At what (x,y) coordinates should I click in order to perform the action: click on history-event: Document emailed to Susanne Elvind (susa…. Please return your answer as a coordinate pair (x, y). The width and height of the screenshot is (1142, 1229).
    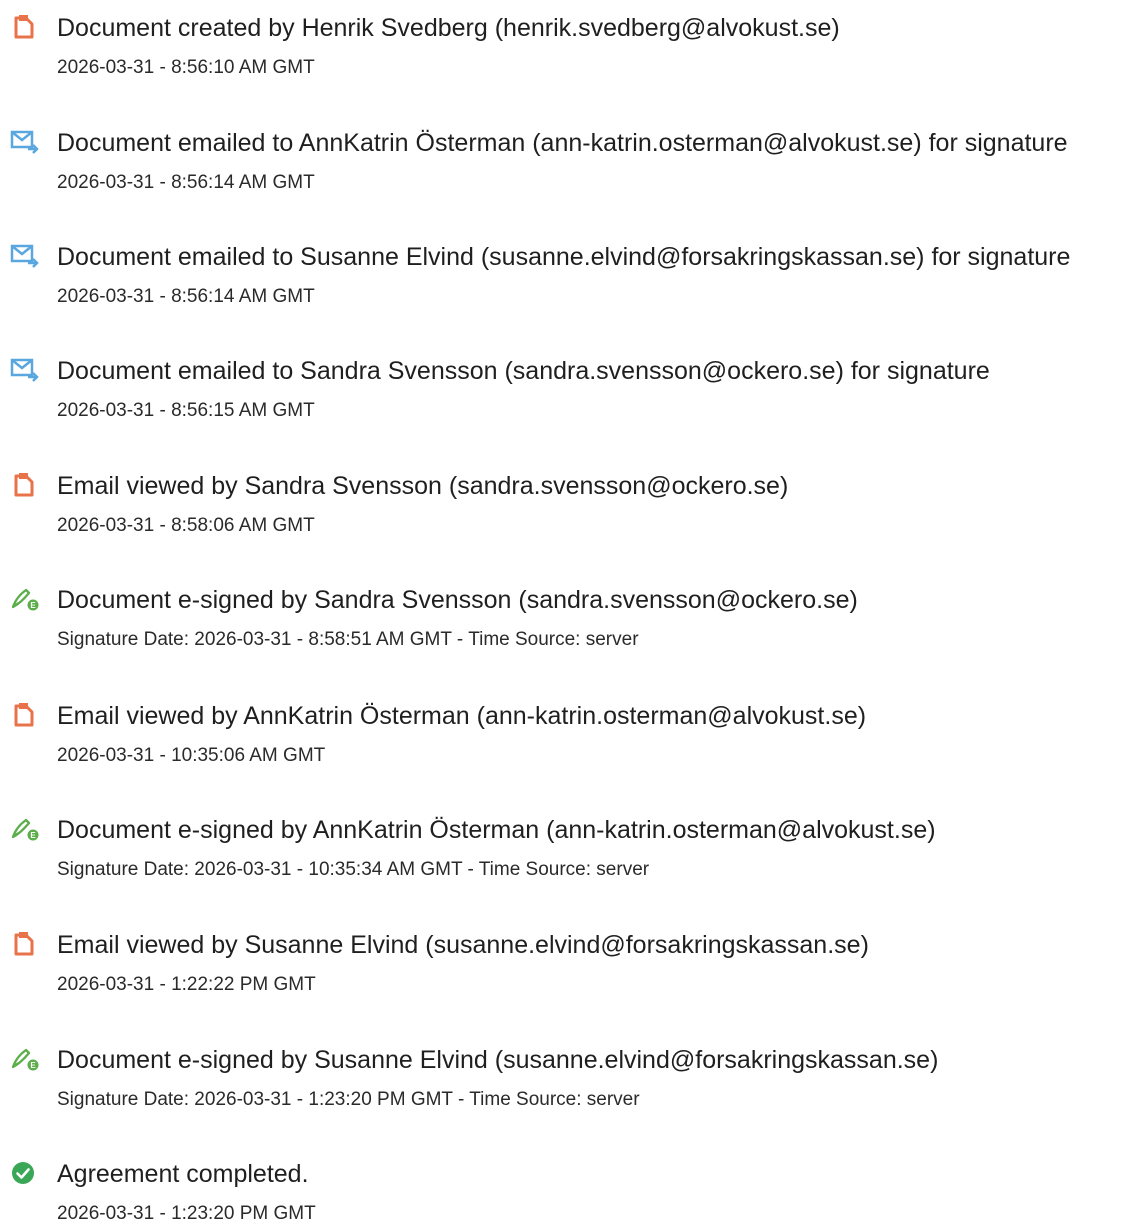
    Looking at the image, I should click on (571, 277).